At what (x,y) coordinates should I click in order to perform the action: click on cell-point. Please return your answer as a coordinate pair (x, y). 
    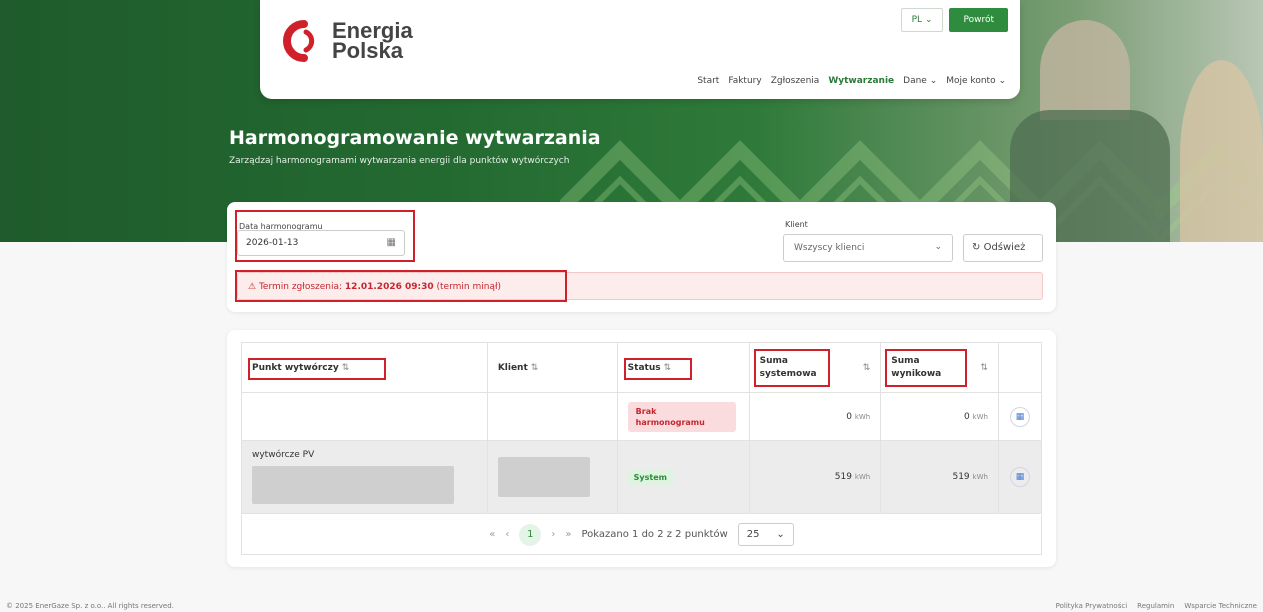
    Looking at the image, I should click on (364, 416).